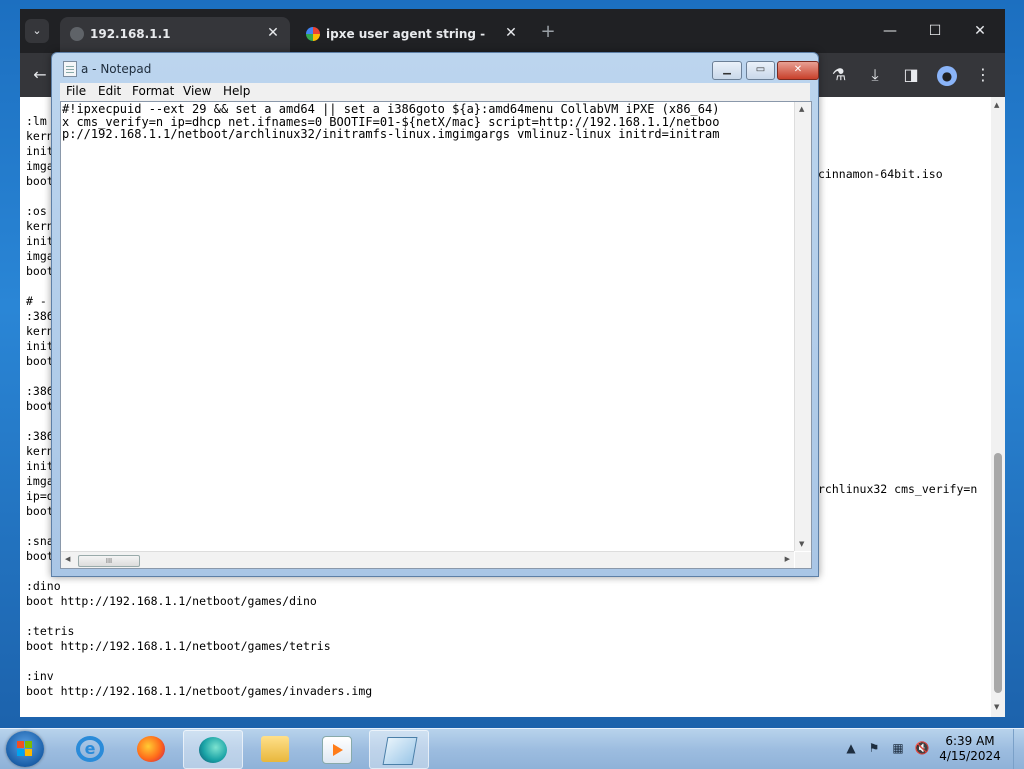 The width and height of the screenshot is (1024, 769). What do you see at coordinates (67, 559) in the screenshot?
I see `scroll-left-icon: ◀` at bounding box center [67, 559].